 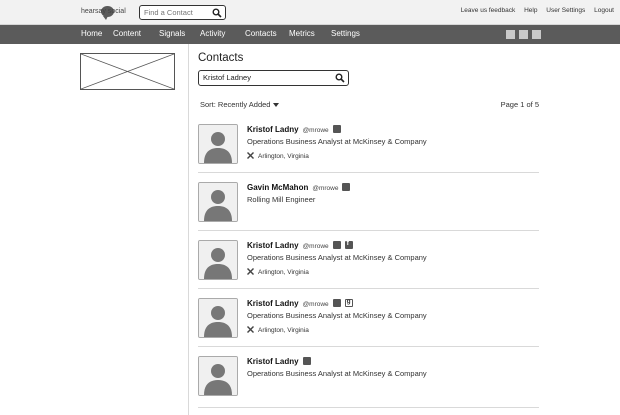 I want to click on contact-name-line: Gavin McMahon @mrowe, so click(x=299, y=187).